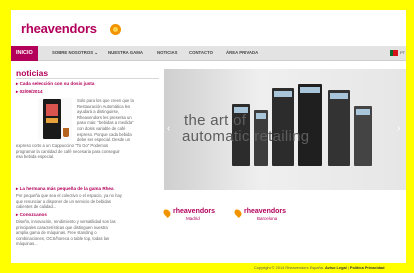  What do you see at coordinates (55, 119) in the screenshot?
I see `coffee-machine-thumbnail` at bounding box center [55, 119].